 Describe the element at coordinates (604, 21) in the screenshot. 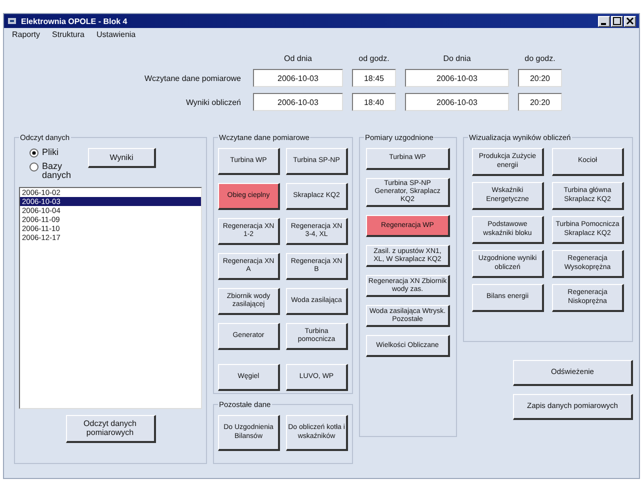

I see `minimize-button` at that location.